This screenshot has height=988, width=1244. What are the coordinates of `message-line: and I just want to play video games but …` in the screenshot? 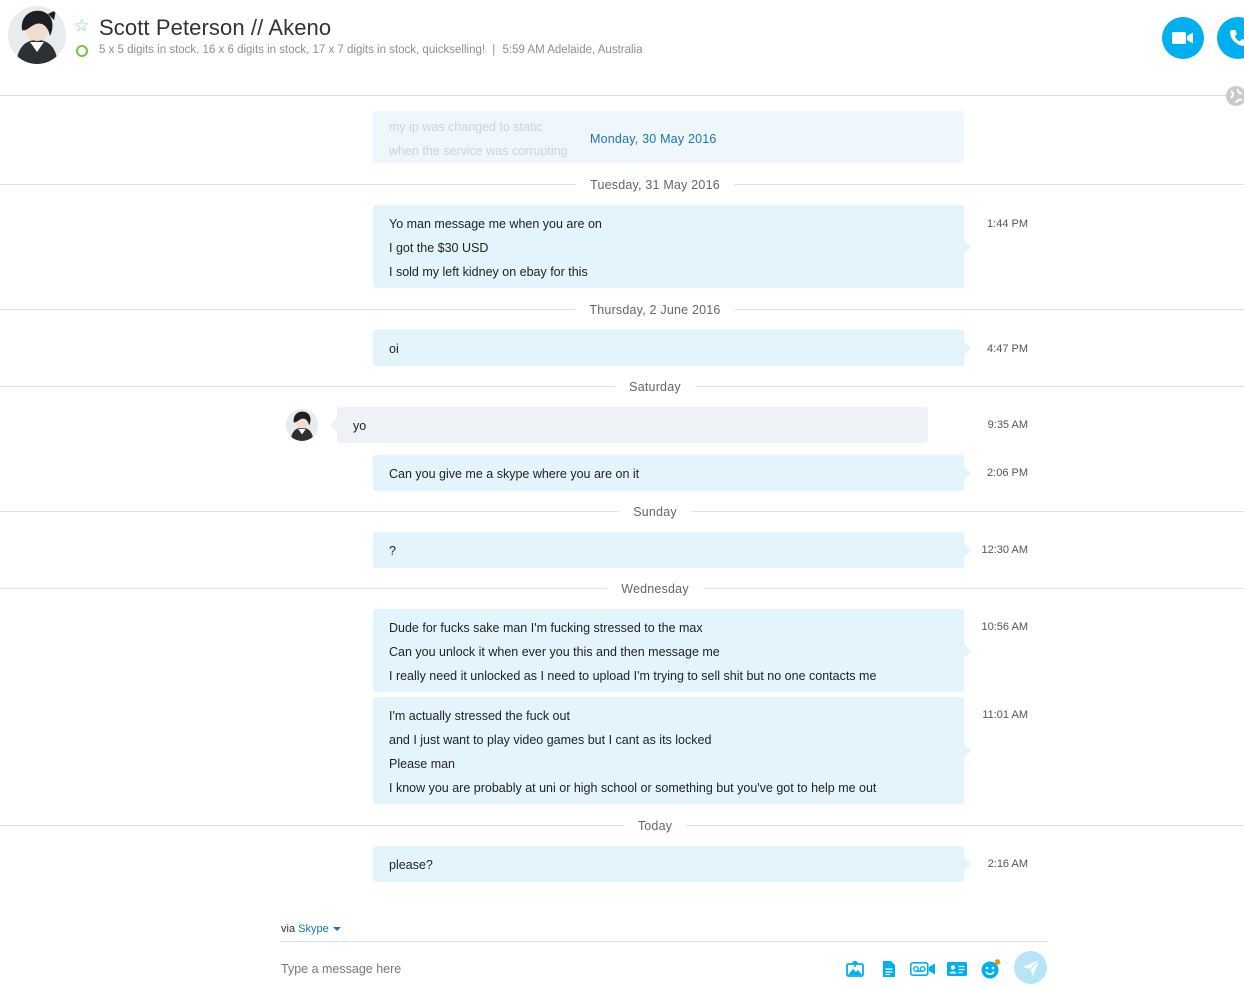 It's located at (550, 740).